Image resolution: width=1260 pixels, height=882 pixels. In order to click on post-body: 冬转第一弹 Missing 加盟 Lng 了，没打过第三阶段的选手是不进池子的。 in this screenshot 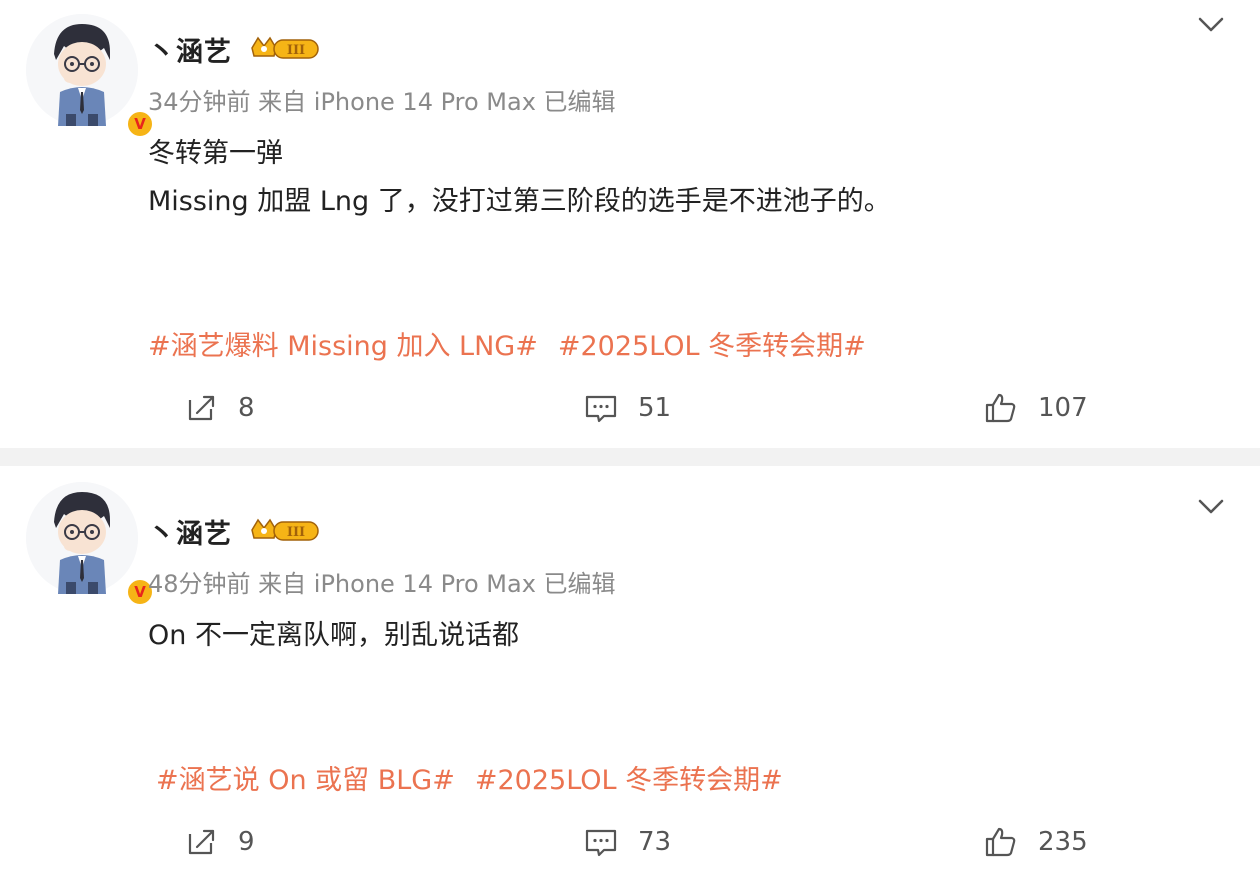, I will do `click(519, 178)`.